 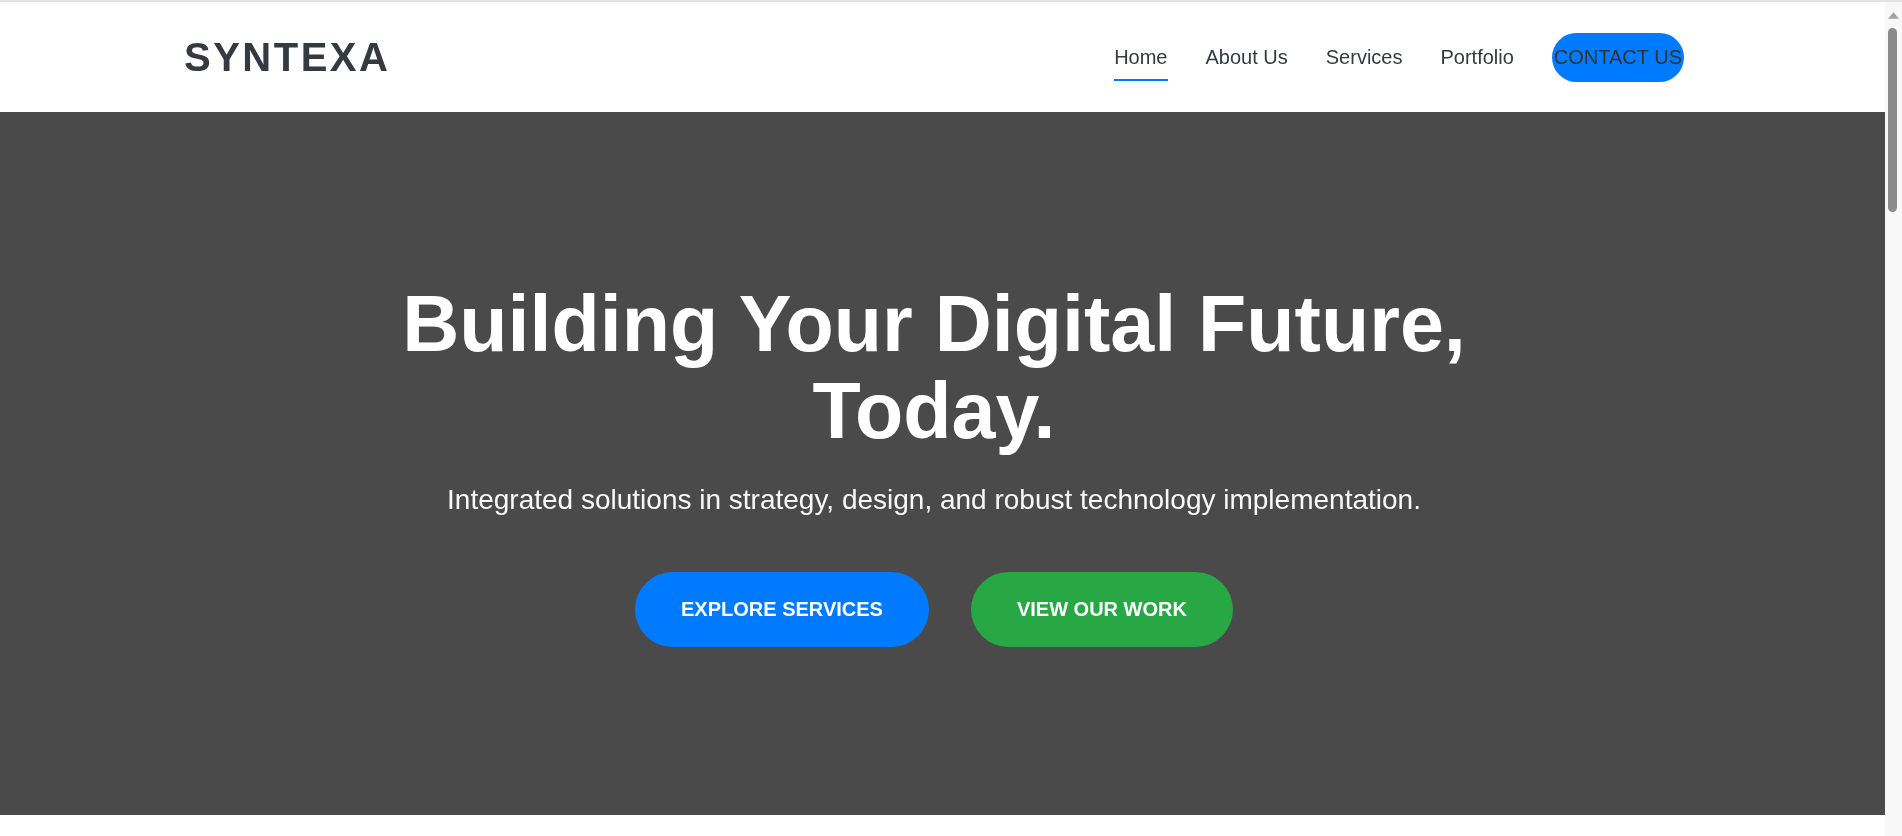 What do you see at coordinates (1893, 15) in the screenshot?
I see `scroll-up-arrow-icon` at bounding box center [1893, 15].